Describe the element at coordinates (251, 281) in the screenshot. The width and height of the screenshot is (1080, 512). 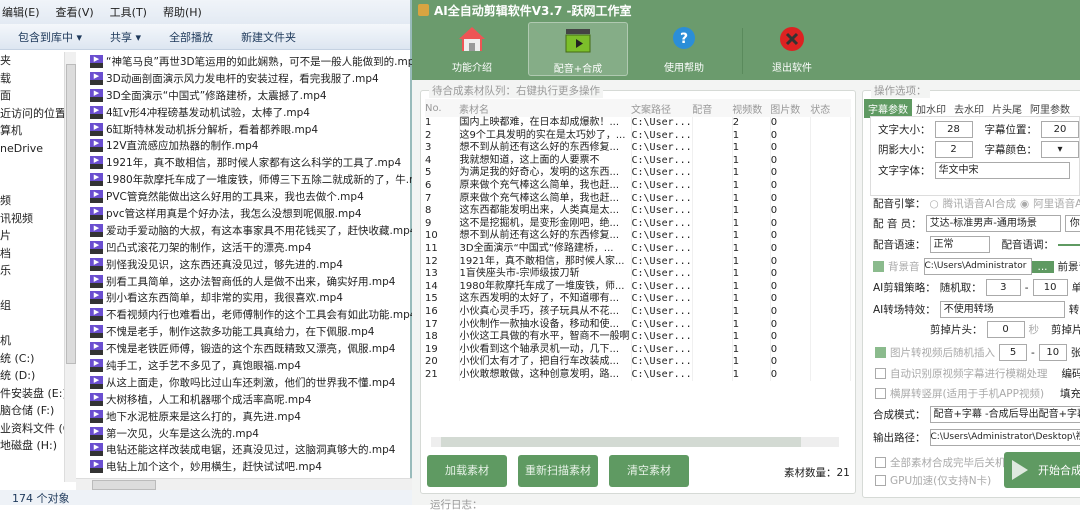
I see `file-item: ▶别看工具简单，这办法智商低的人是做不出来，确实好用.mp4` at that location.